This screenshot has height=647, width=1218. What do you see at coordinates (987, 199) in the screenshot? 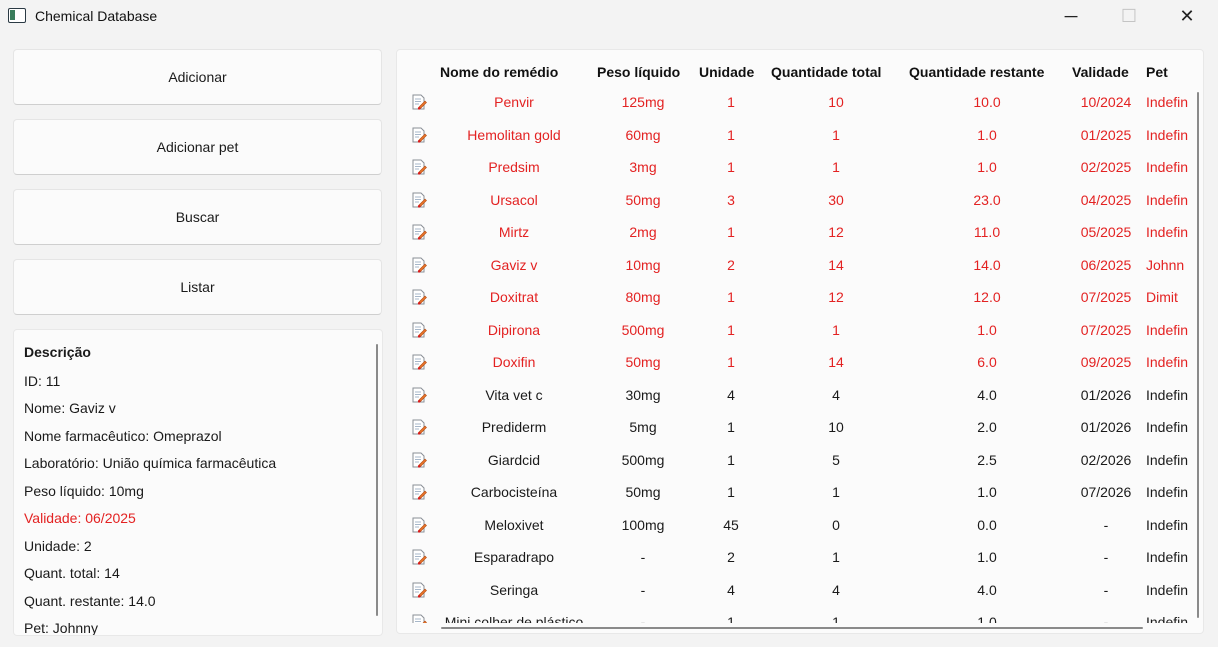
I see `cell-remaining-qty: 23.0` at bounding box center [987, 199].